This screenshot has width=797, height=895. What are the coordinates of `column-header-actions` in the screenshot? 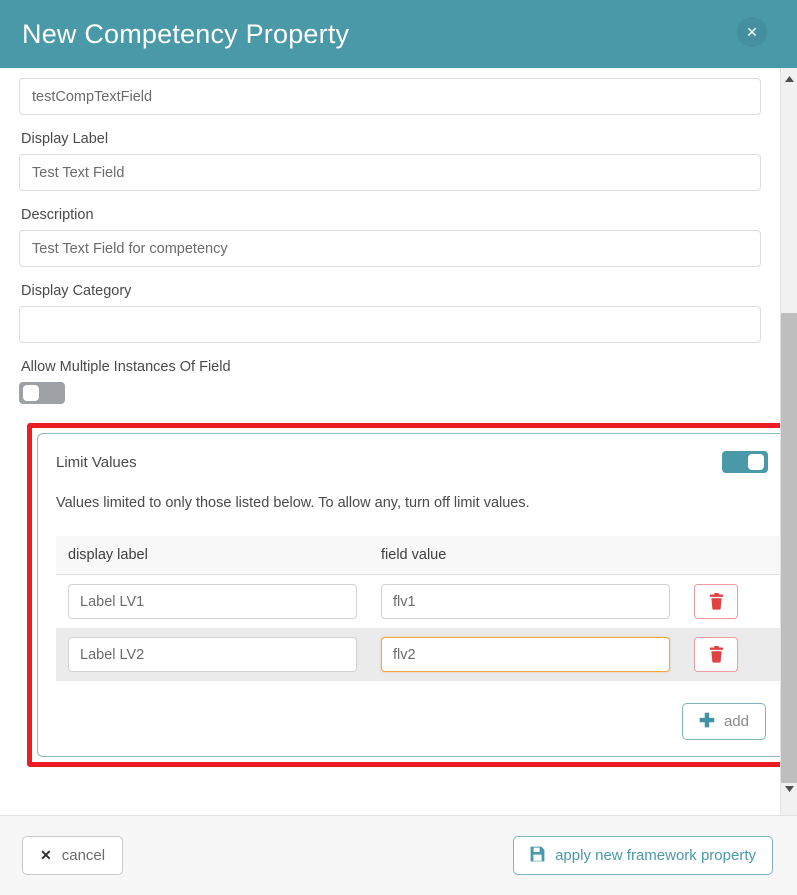 It's located at (732, 555).